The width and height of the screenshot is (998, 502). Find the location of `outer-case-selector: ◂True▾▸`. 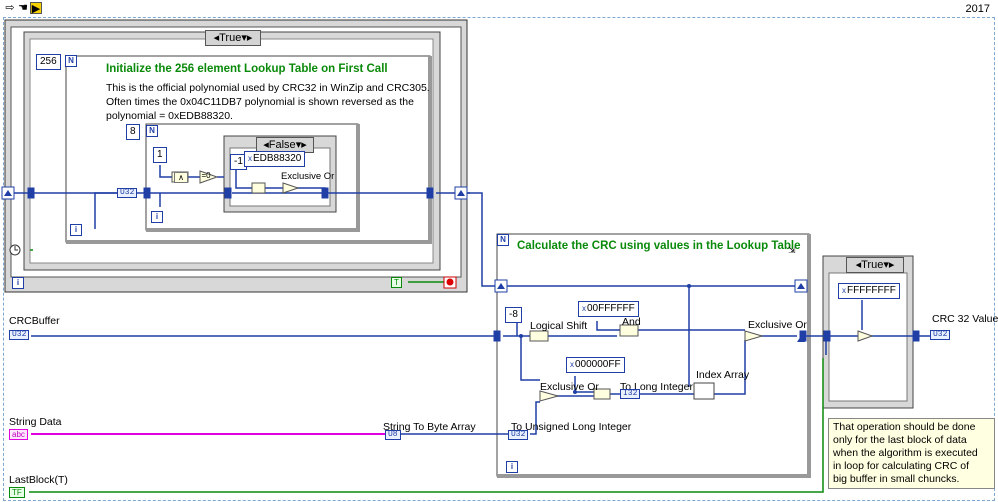

outer-case-selector: ◂True▾▸ is located at coordinates (233, 38).